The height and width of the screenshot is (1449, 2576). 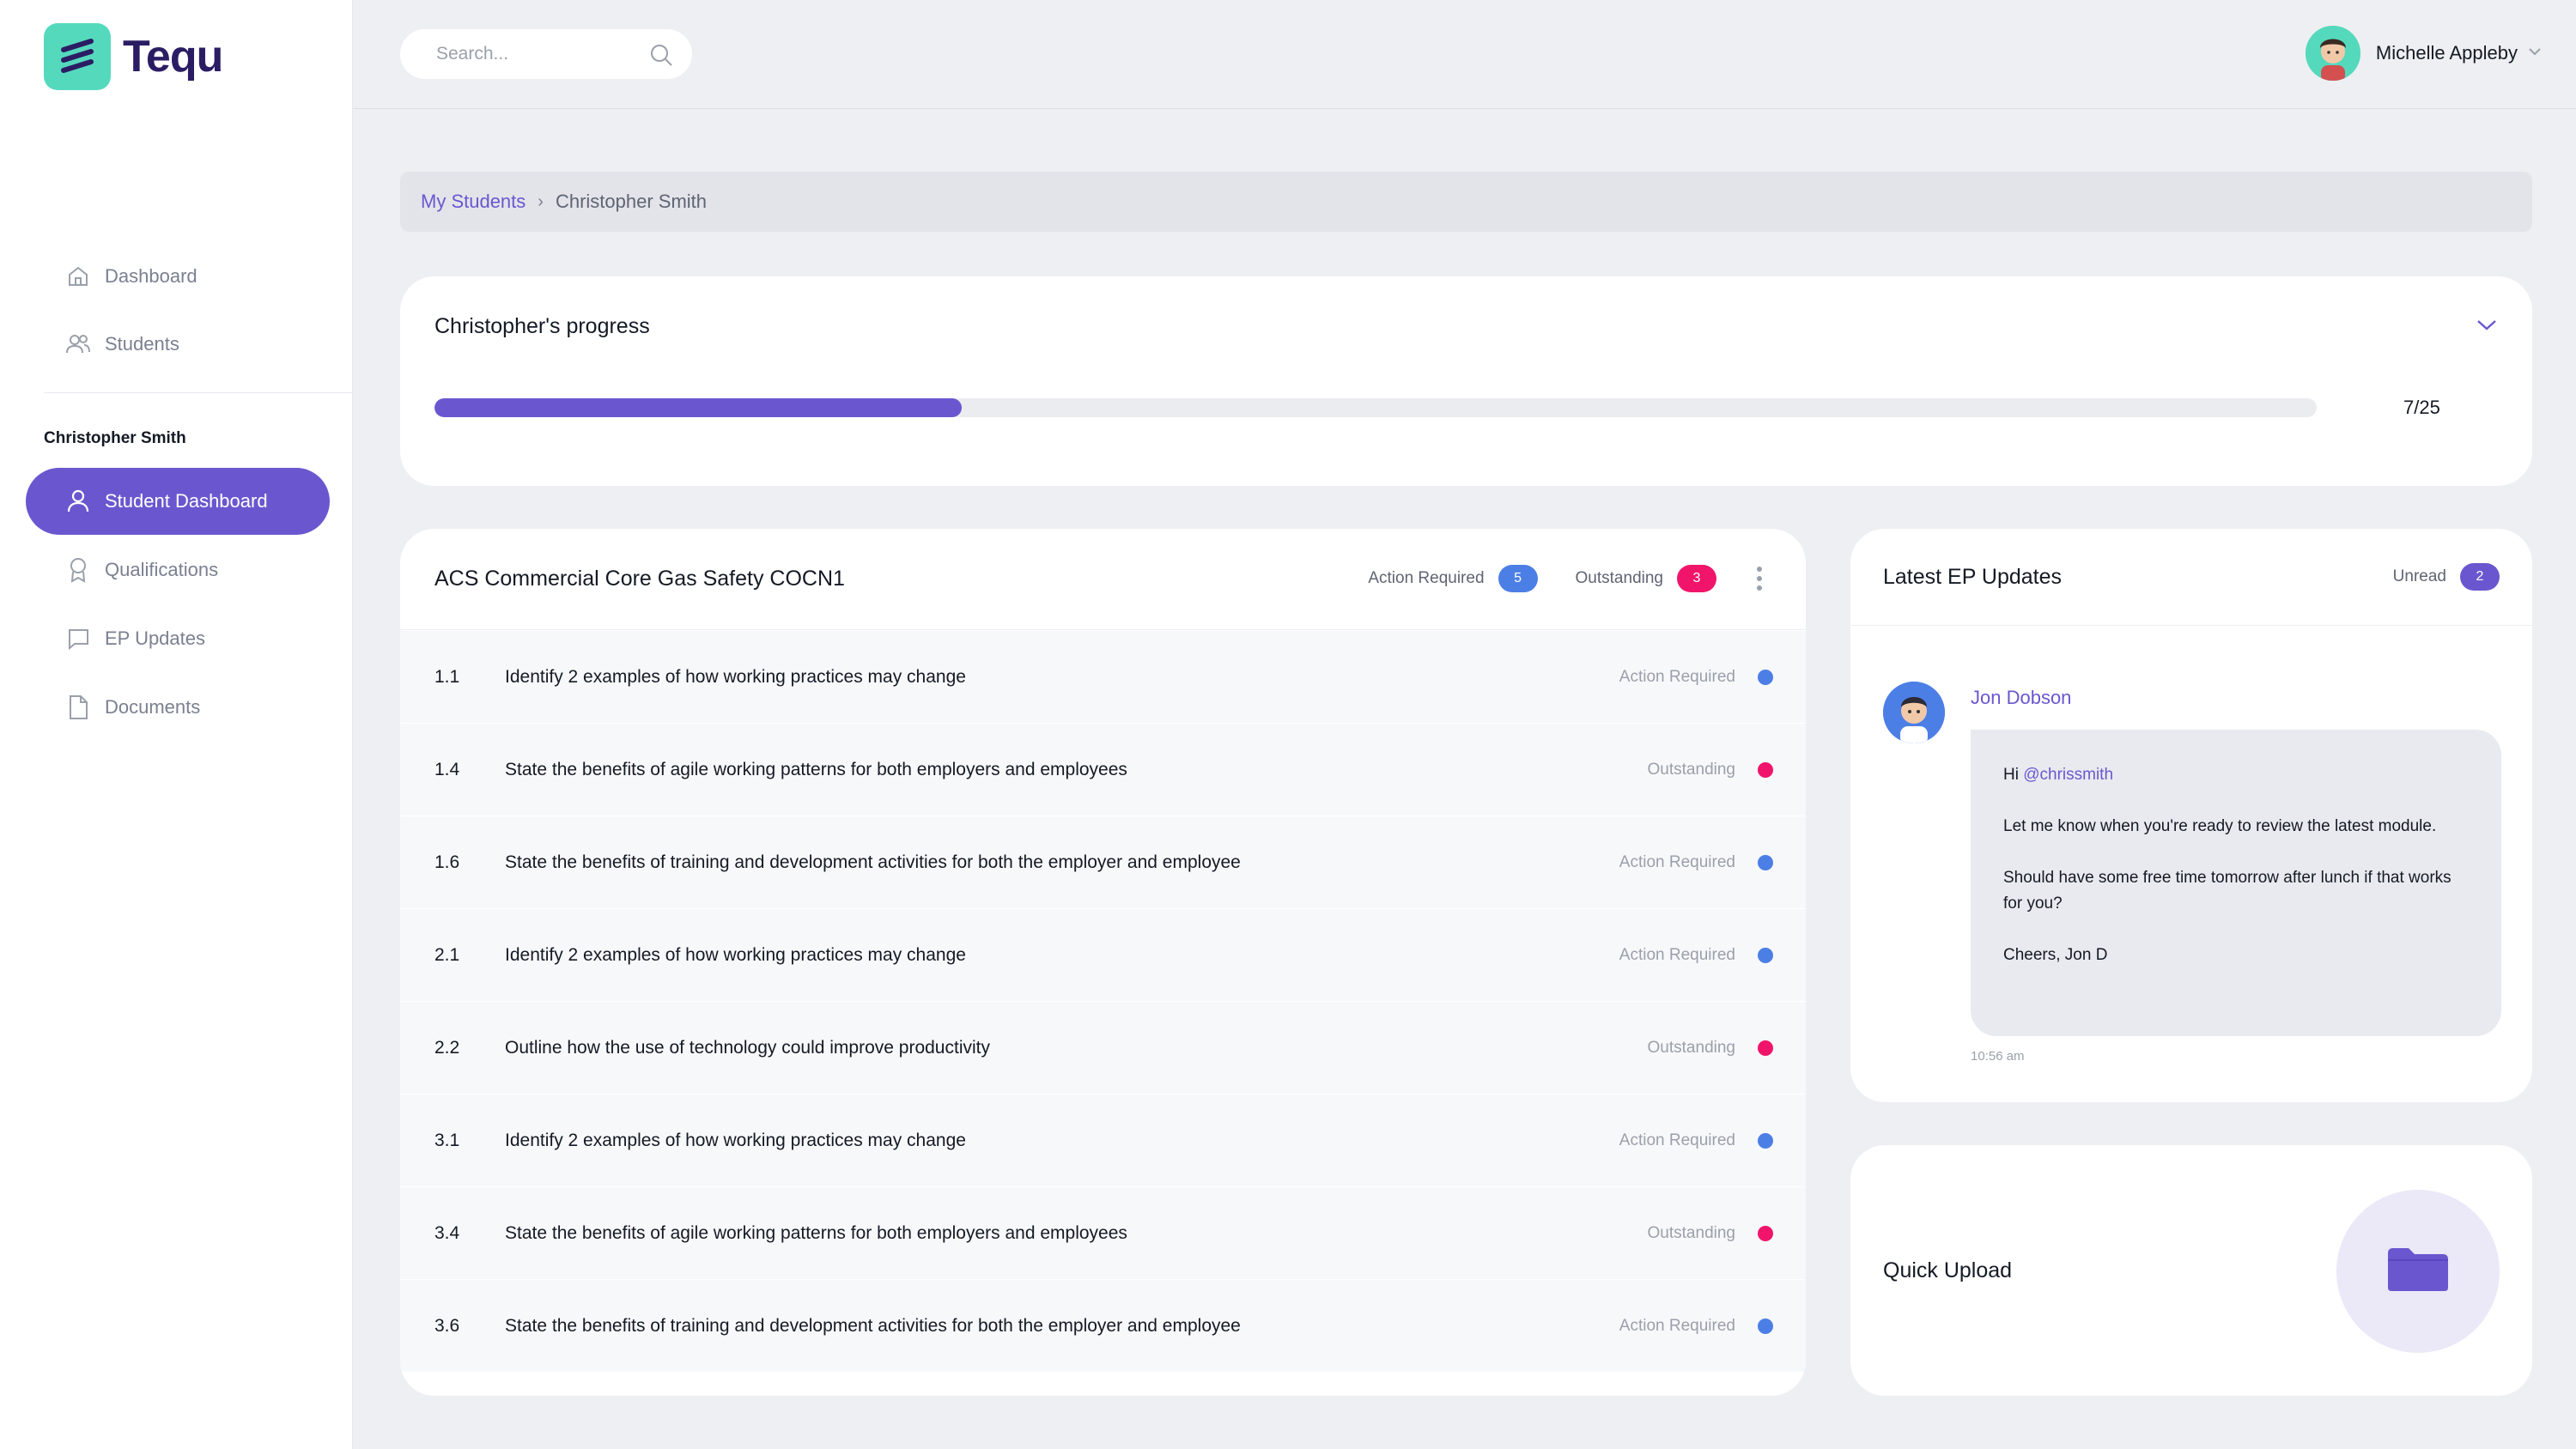 What do you see at coordinates (198, 392) in the screenshot?
I see `sidebar-divider` at bounding box center [198, 392].